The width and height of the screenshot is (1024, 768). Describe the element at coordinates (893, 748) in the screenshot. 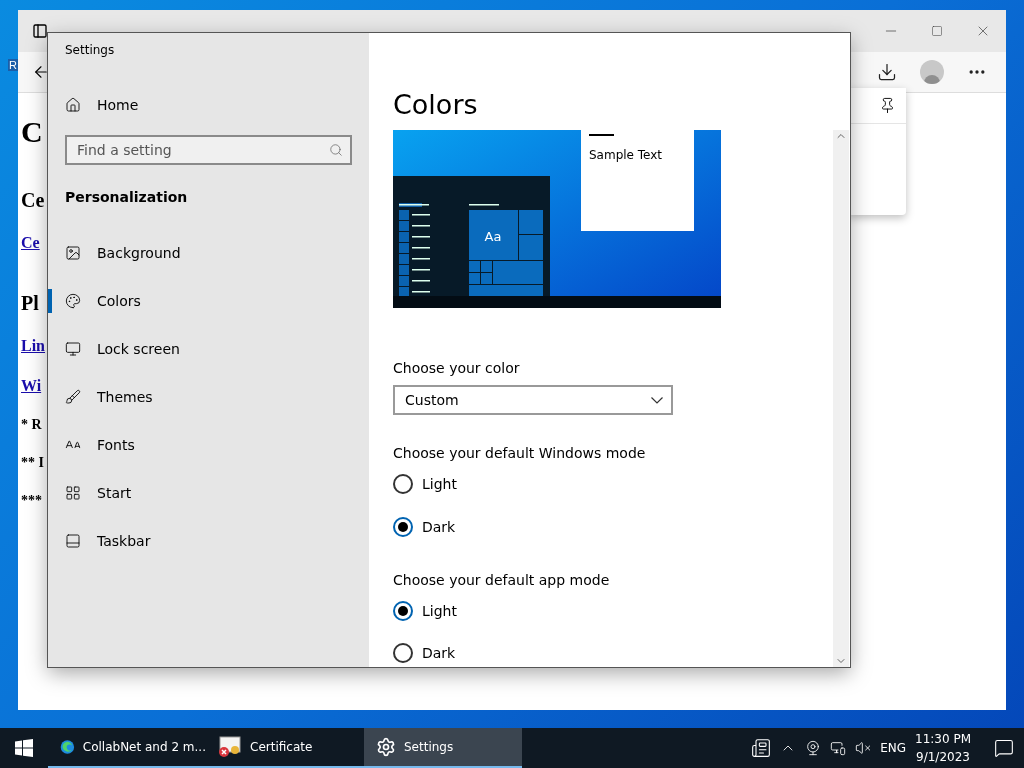

I see `language-indicator: ENG` at that location.